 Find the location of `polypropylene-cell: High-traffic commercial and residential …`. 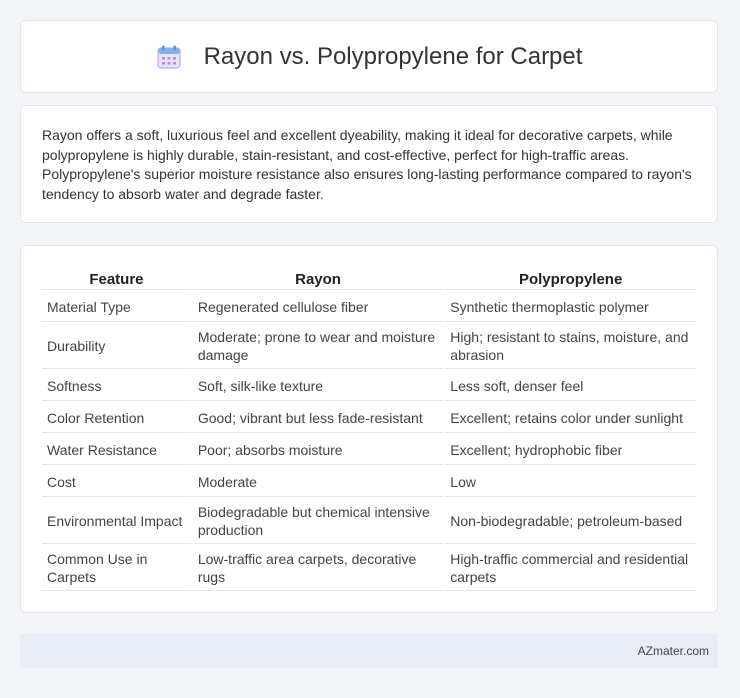

polypropylene-cell: High-traffic commercial and residential … is located at coordinates (570, 568).